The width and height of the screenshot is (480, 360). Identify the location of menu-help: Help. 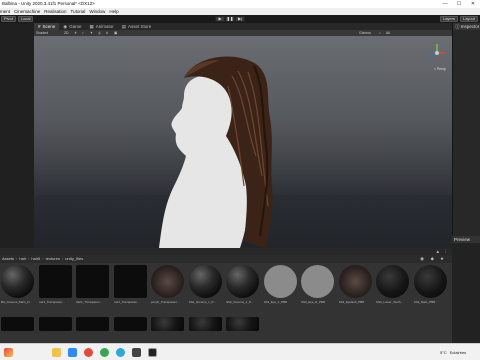
(113, 11).